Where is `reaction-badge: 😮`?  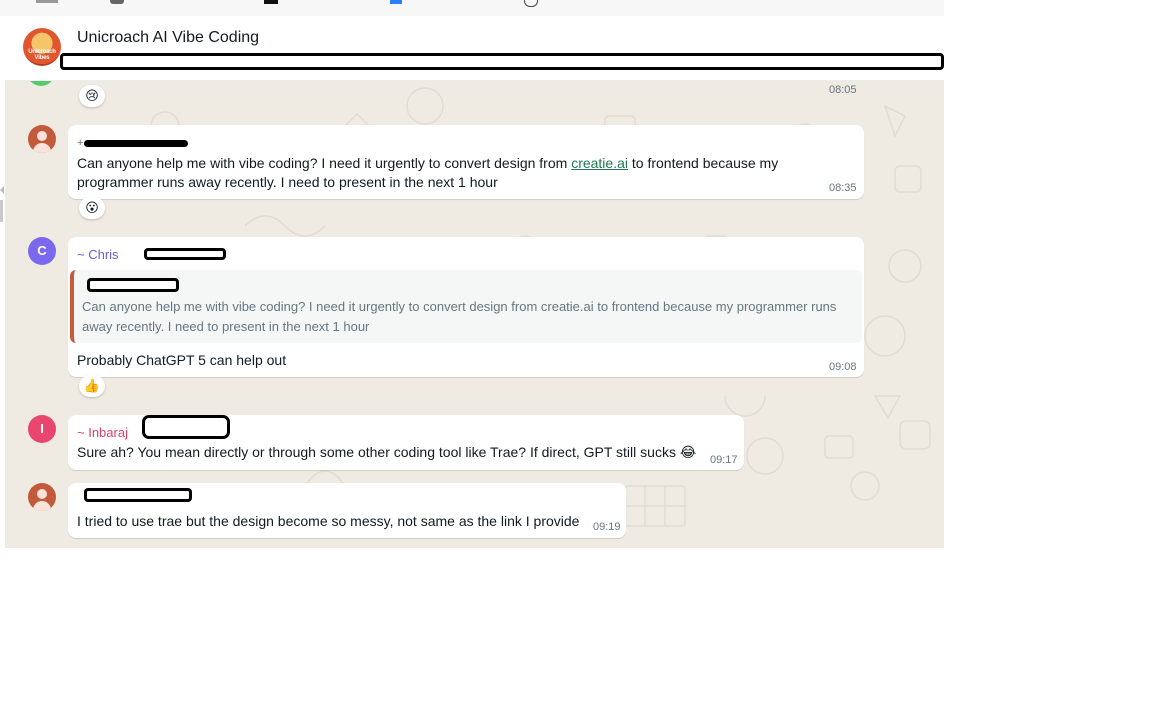
reaction-badge: 😮 is located at coordinates (92, 208).